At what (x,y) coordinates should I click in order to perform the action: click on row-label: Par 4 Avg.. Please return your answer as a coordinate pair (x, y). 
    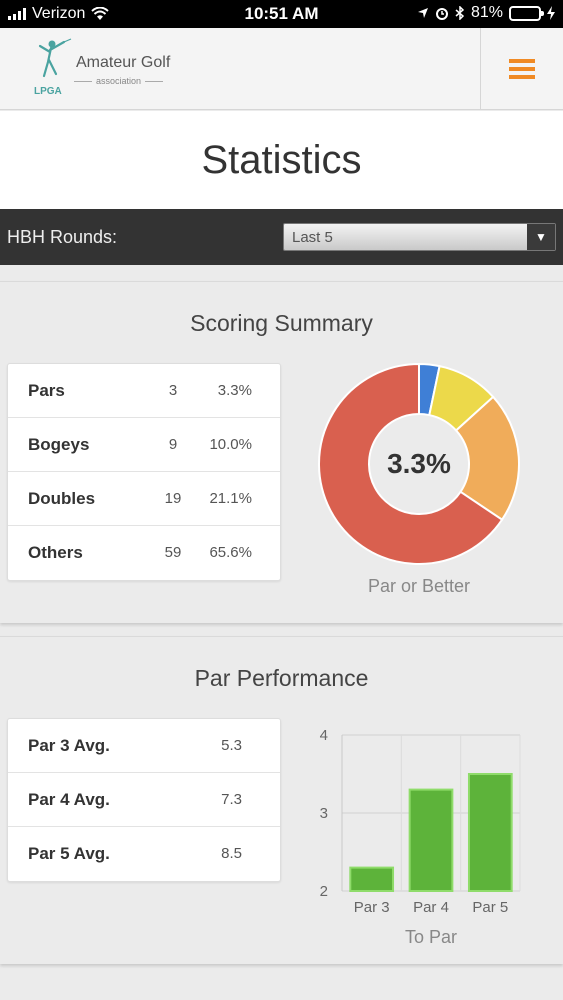
    Looking at the image, I should click on (69, 799).